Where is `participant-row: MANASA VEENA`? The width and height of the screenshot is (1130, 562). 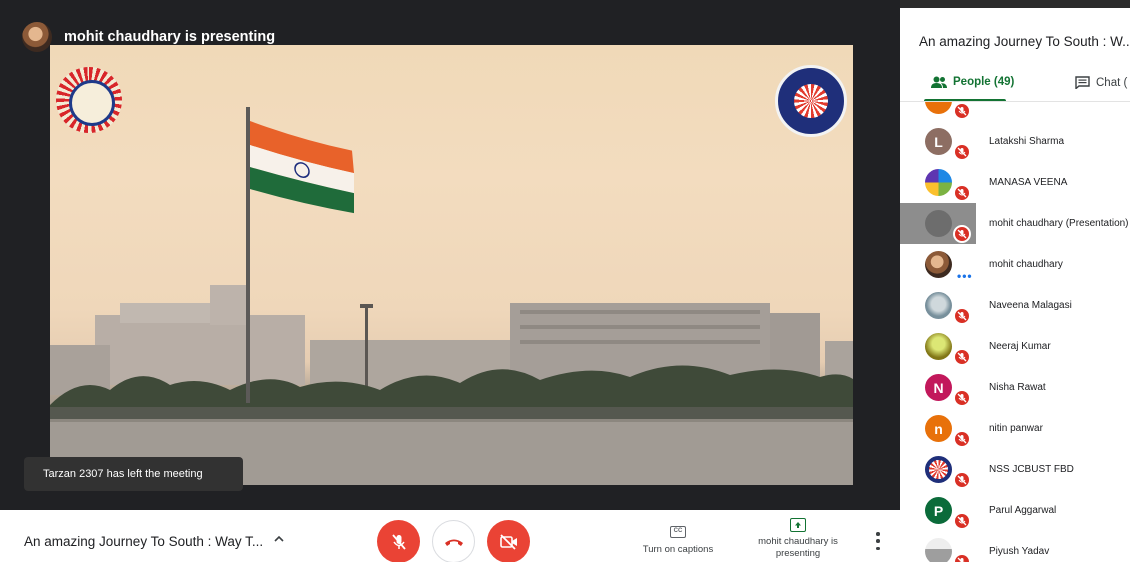
participant-row: MANASA VEENA is located at coordinates (1015, 182).